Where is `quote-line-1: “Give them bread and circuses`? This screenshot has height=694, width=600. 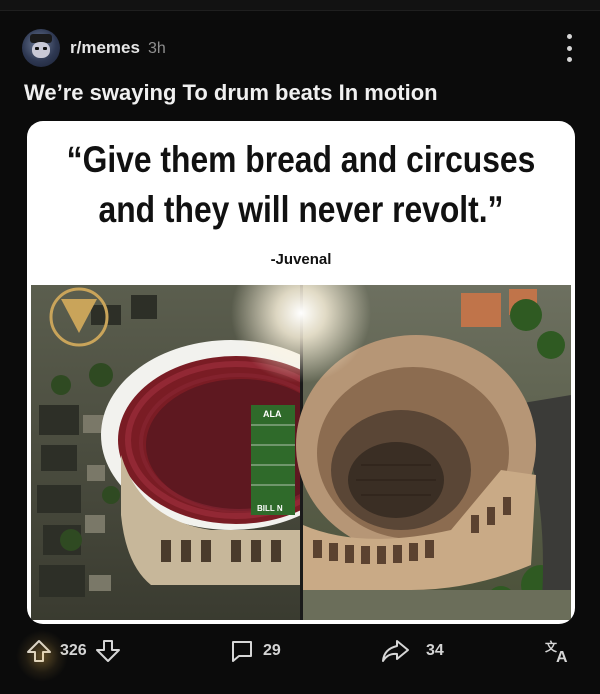
quote-line-1: “Give them bread and circuses is located at coordinates (301, 159).